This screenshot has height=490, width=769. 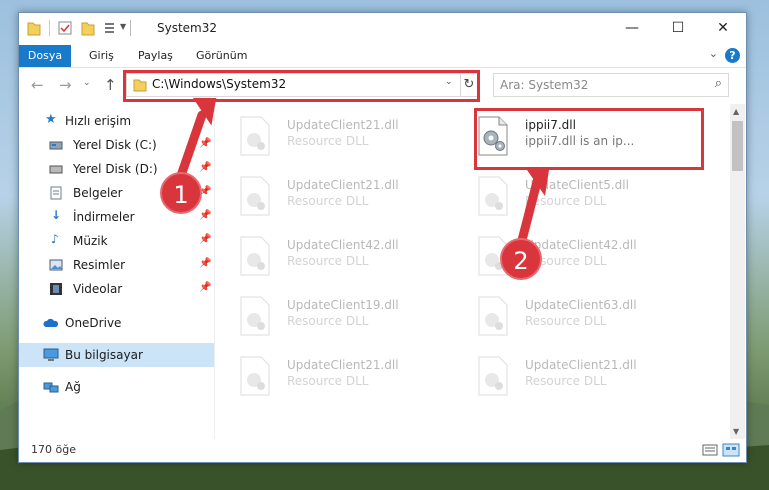 What do you see at coordinates (53, 449) in the screenshot?
I see `item-count: 170 öğe` at bounding box center [53, 449].